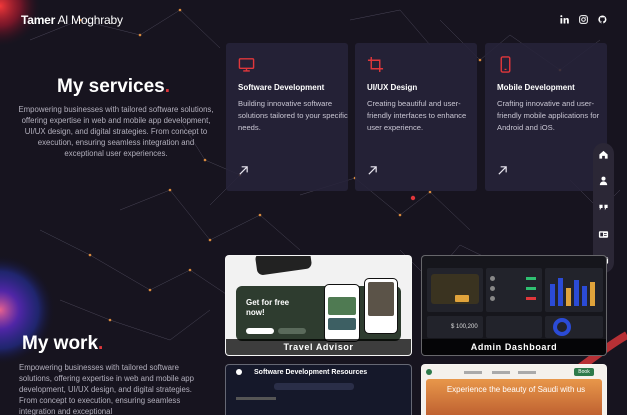 The image size is (627, 415). Describe the element at coordinates (260, 331) in the screenshot. I see `promo-button` at that location.